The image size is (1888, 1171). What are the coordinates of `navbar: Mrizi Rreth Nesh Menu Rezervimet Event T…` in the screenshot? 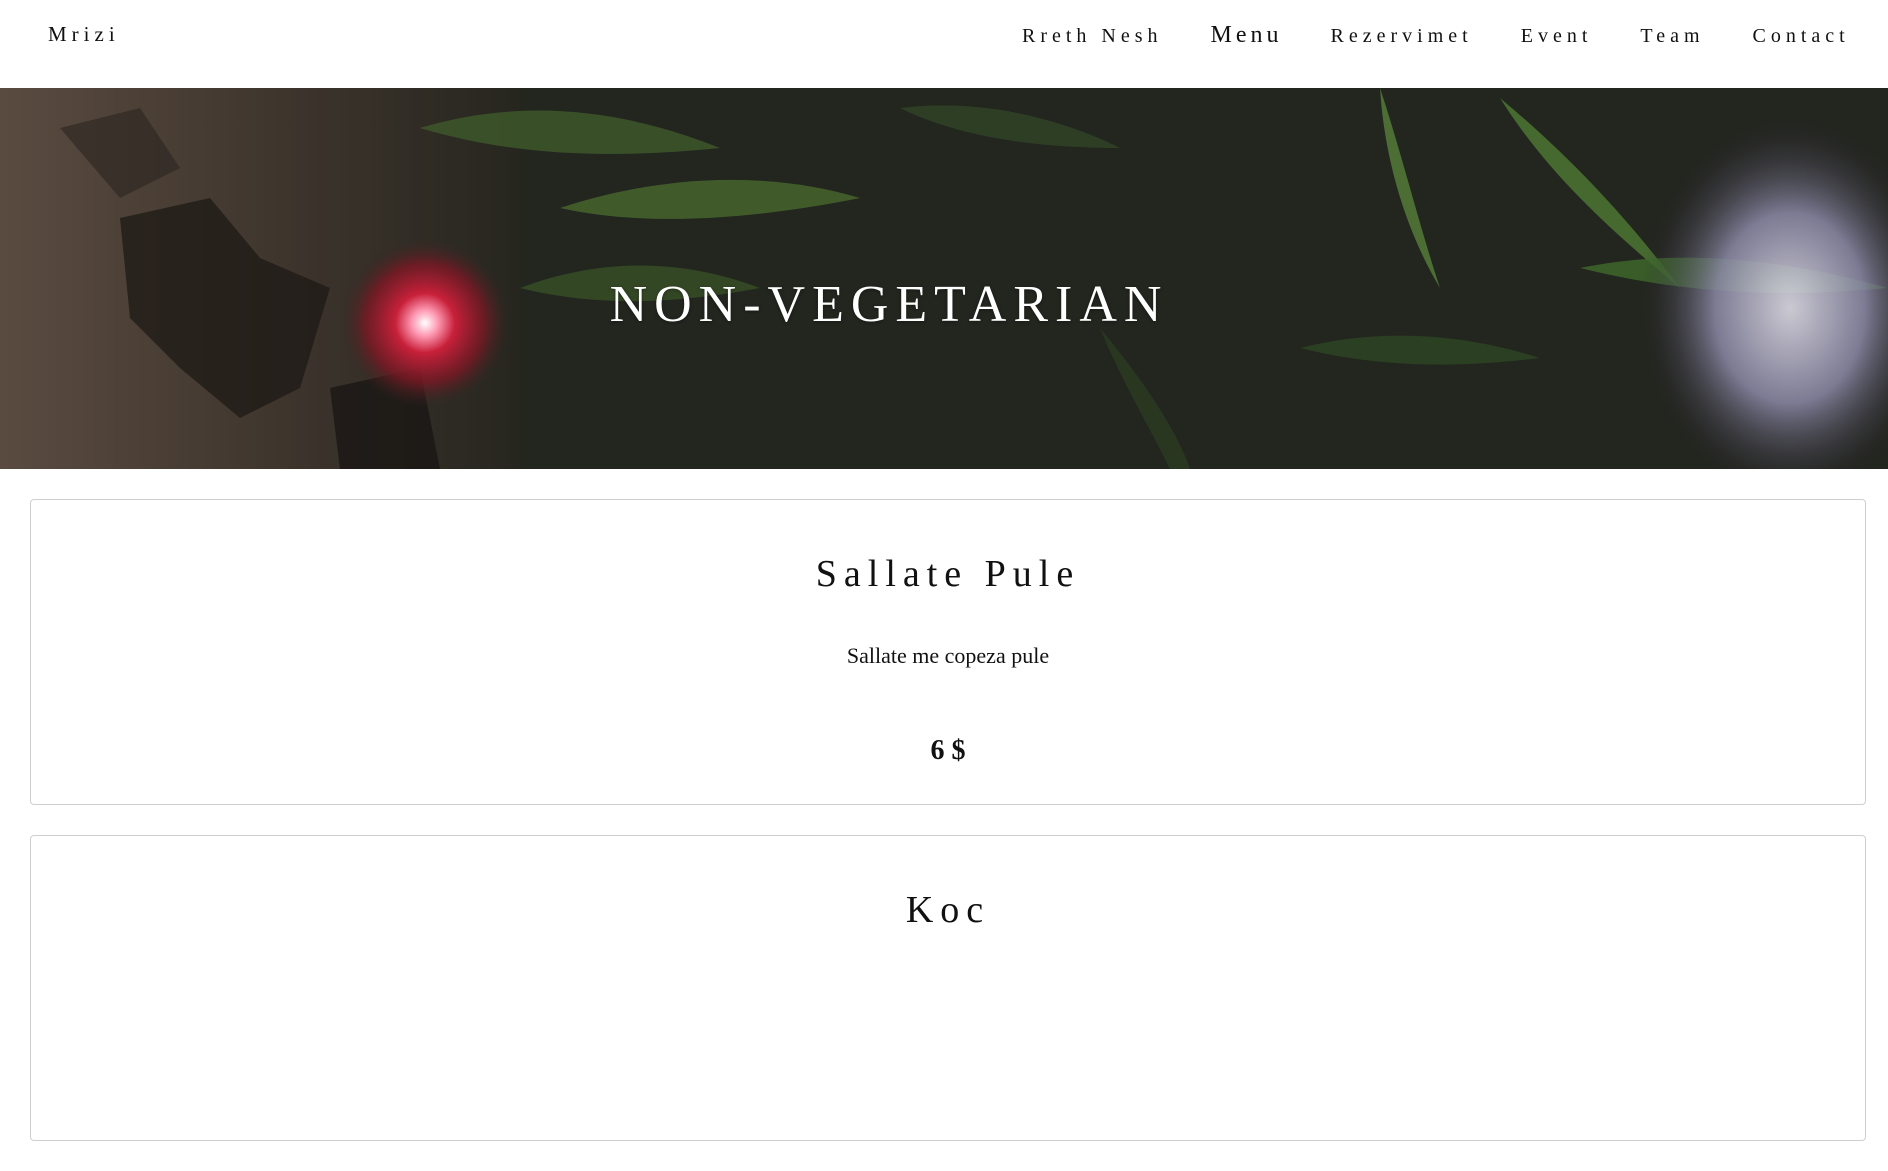 It's located at (944, 44).